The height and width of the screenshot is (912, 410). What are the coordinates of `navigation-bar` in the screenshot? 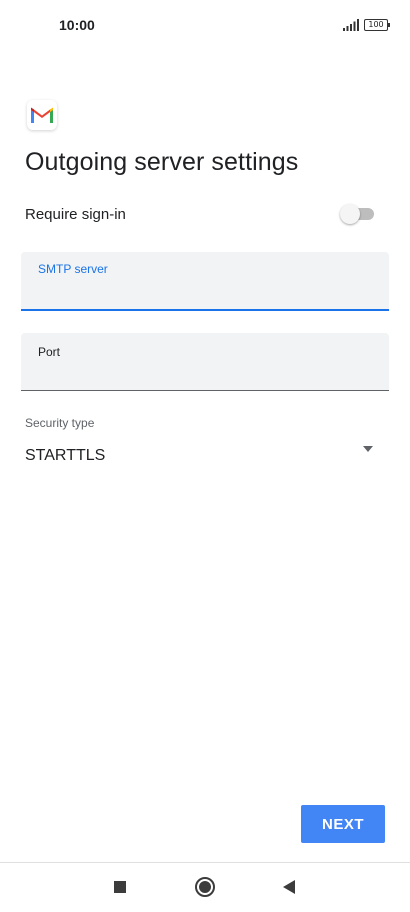 It's located at (205, 887).